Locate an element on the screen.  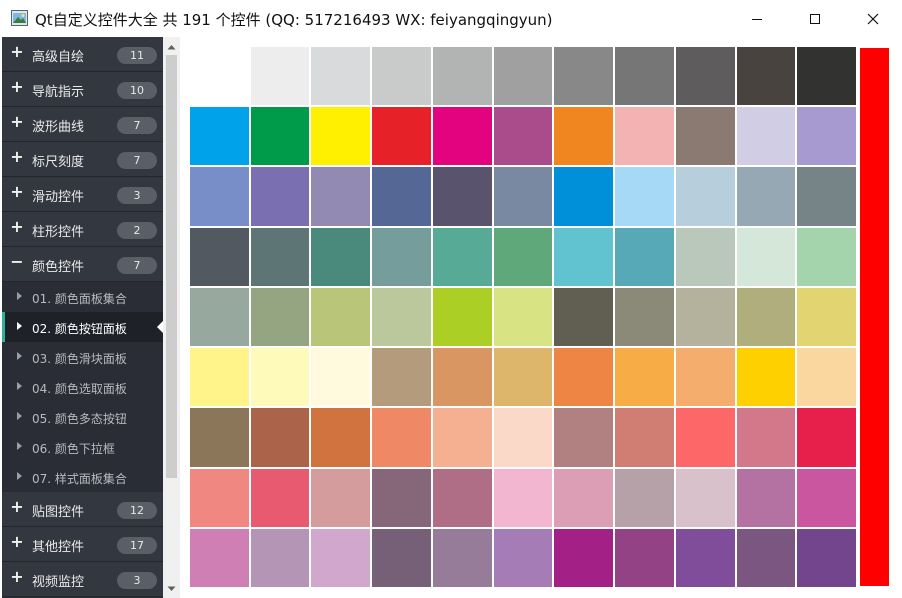
scroll-up-button is located at coordinates (171, 46).